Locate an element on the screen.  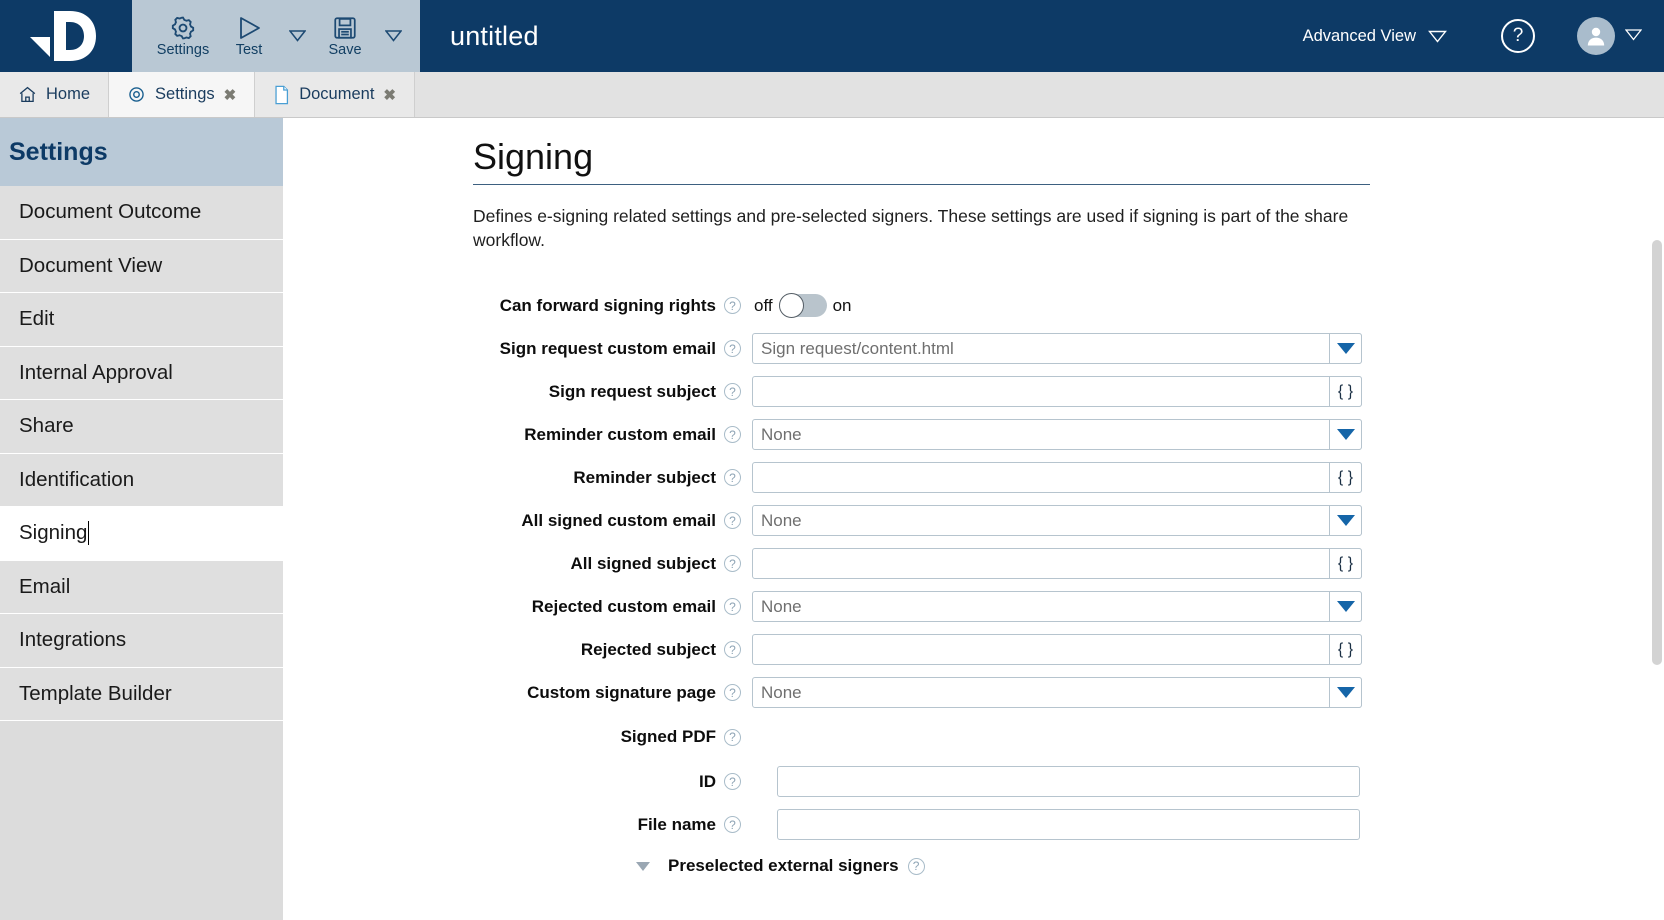
sidebar-item-label: Identification is located at coordinates (77, 479).